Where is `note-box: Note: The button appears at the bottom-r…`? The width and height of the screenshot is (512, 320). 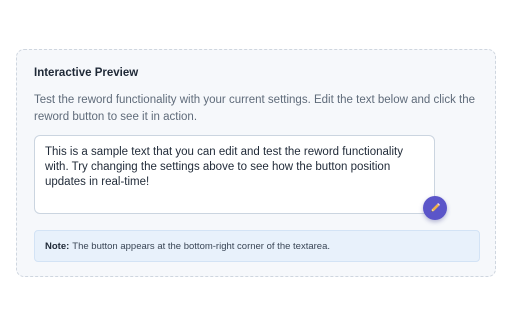 note-box: Note: The button appears at the bottom-r… is located at coordinates (257, 246).